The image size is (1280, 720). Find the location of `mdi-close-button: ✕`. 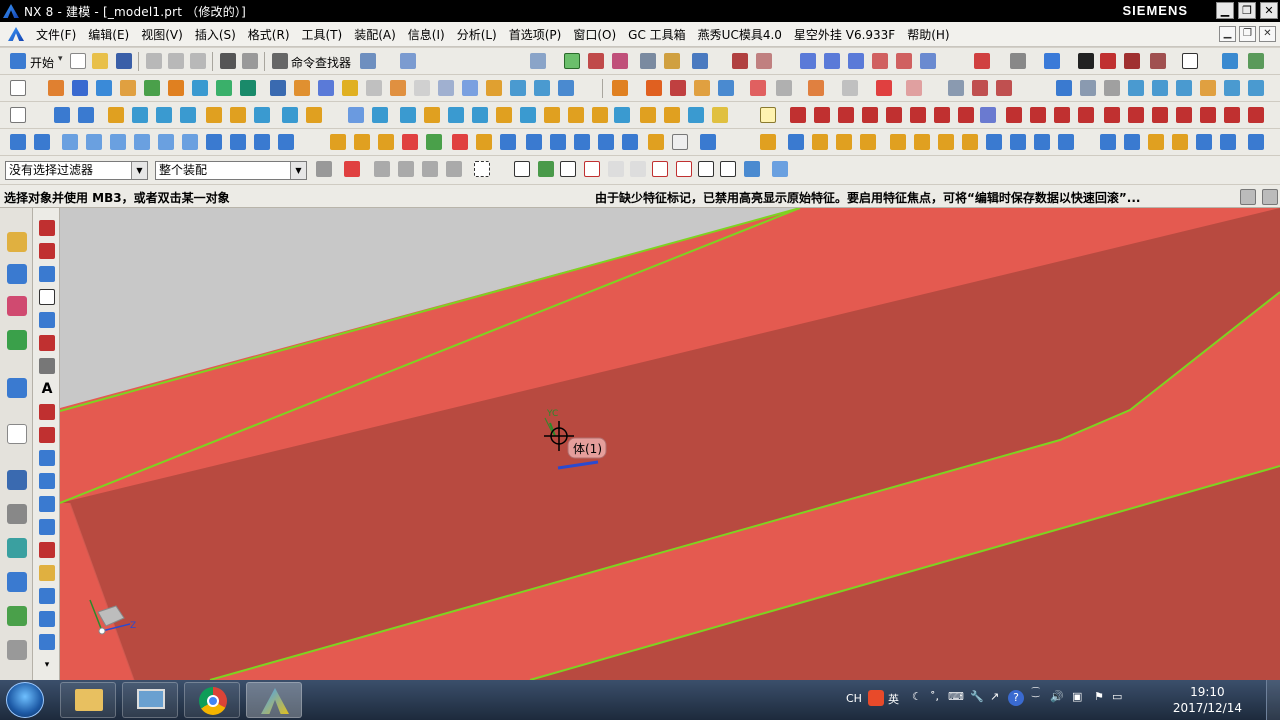

mdi-close-button: ✕ is located at coordinates (1267, 34).